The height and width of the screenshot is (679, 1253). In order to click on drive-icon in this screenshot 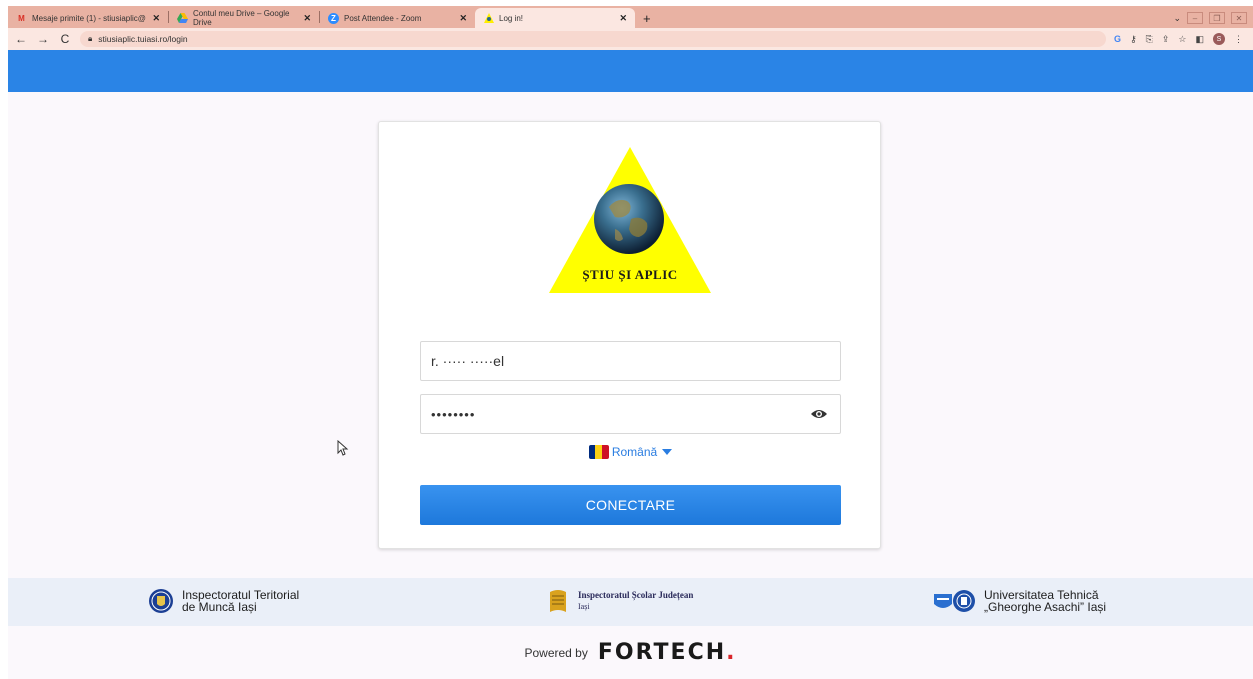, I will do `click(182, 18)`.